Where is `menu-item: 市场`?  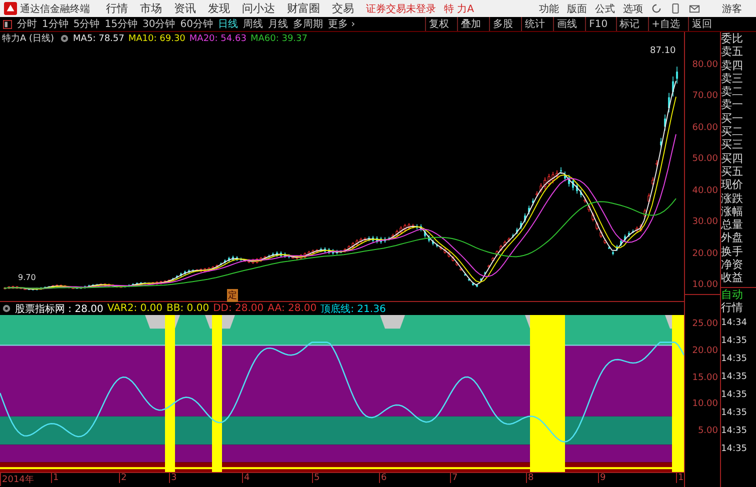 menu-item: 市场 is located at coordinates (151, 8).